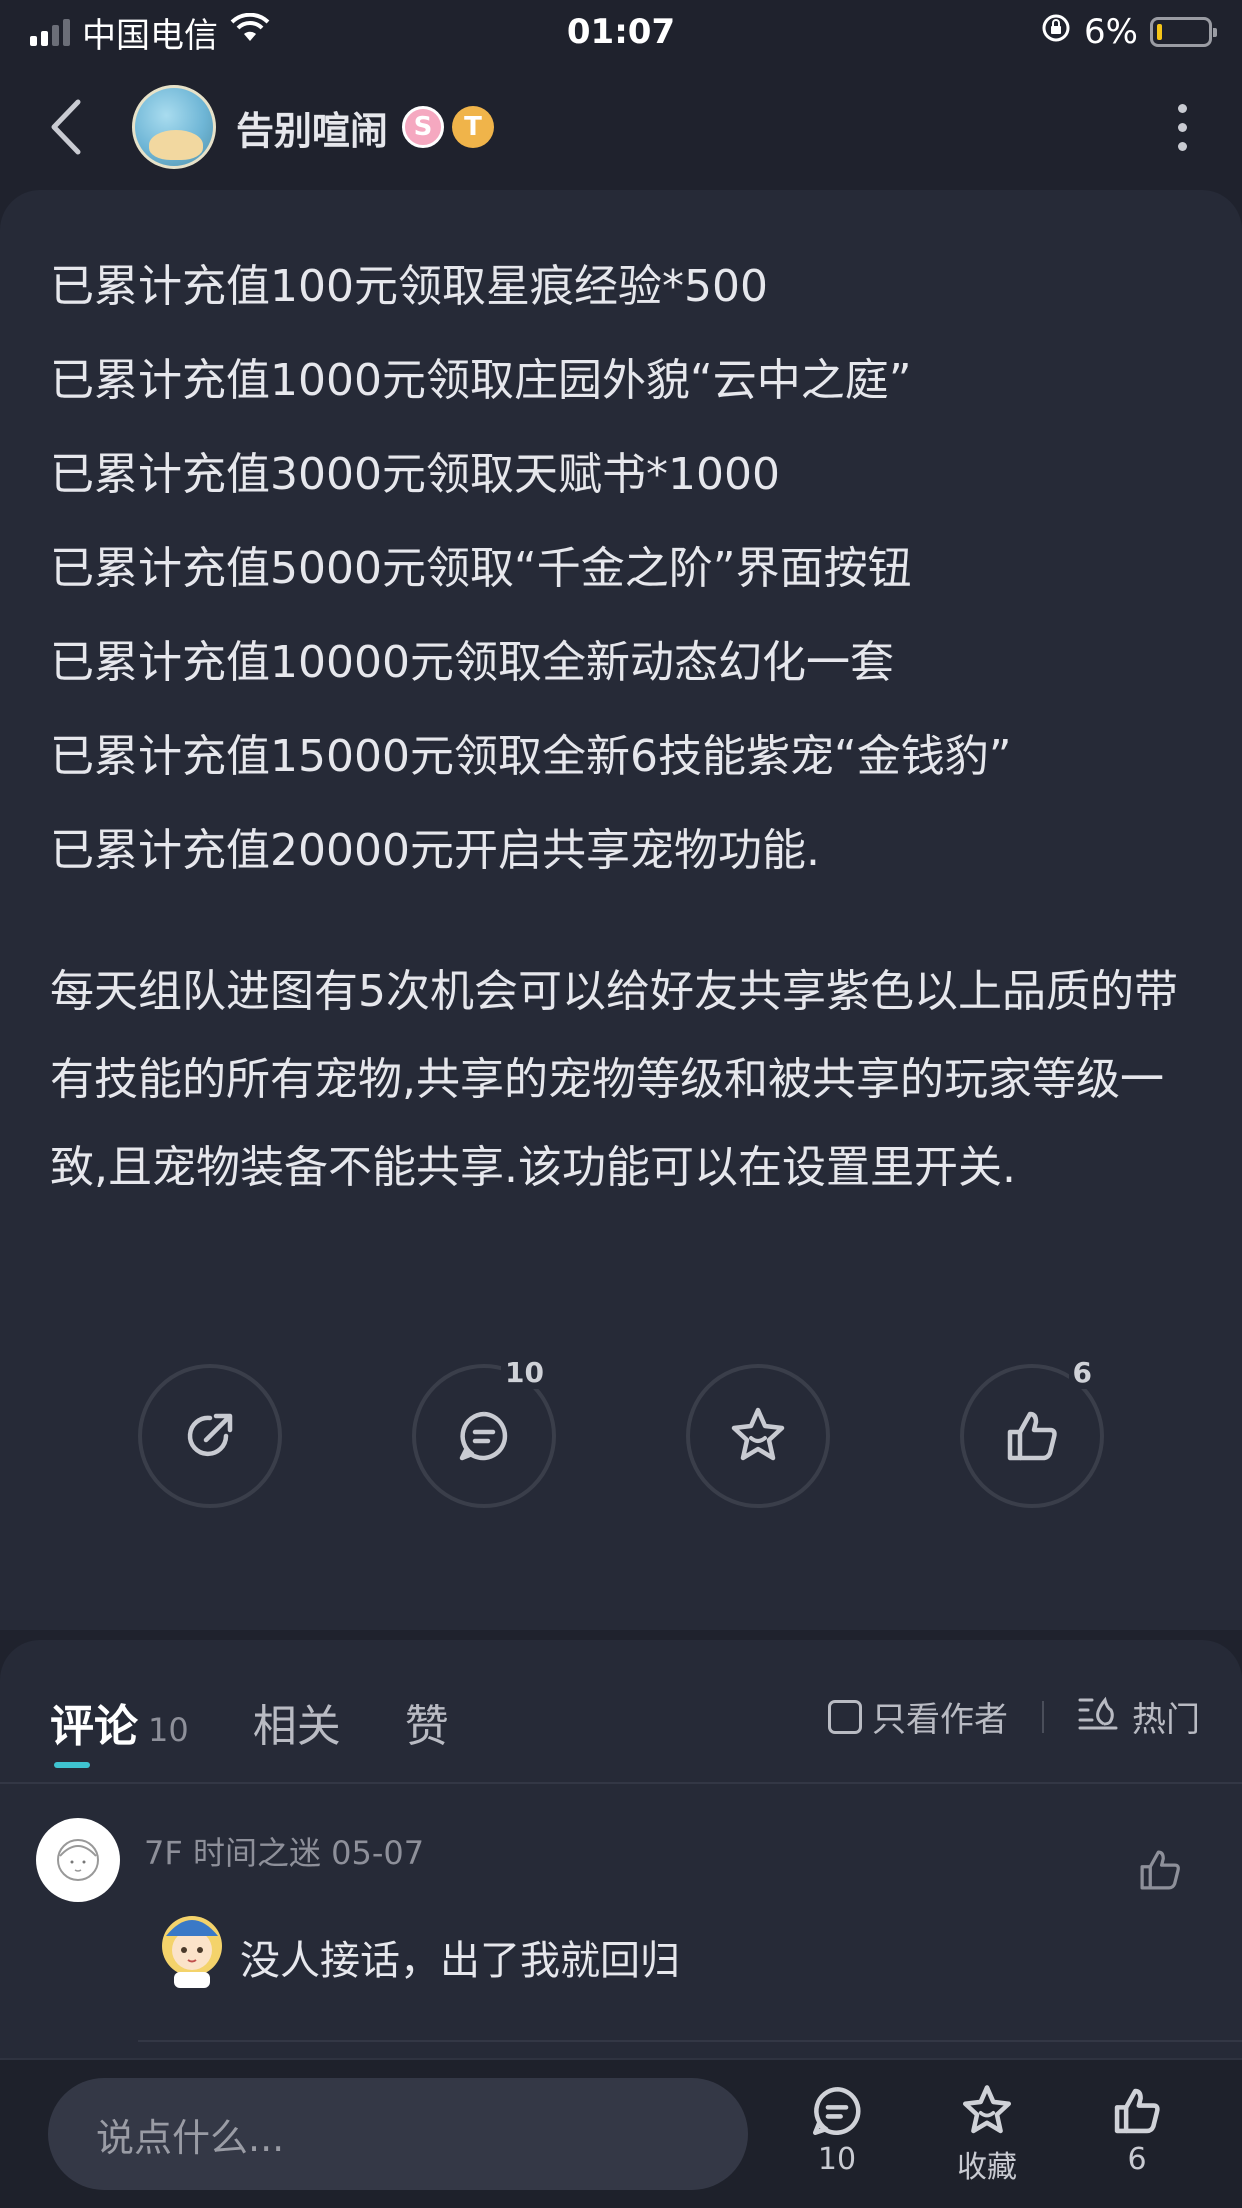  Describe the element at coordinates (1111, 32) in the screenshot. I see `battery-percent: 6%` at that location.